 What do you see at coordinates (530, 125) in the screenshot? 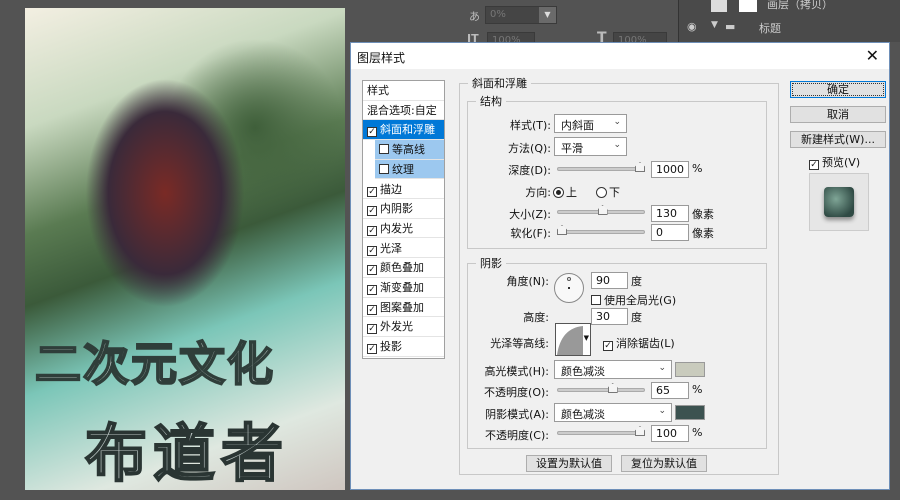
I see `style-label: 样式(T):` at bounding box center [530, 125].